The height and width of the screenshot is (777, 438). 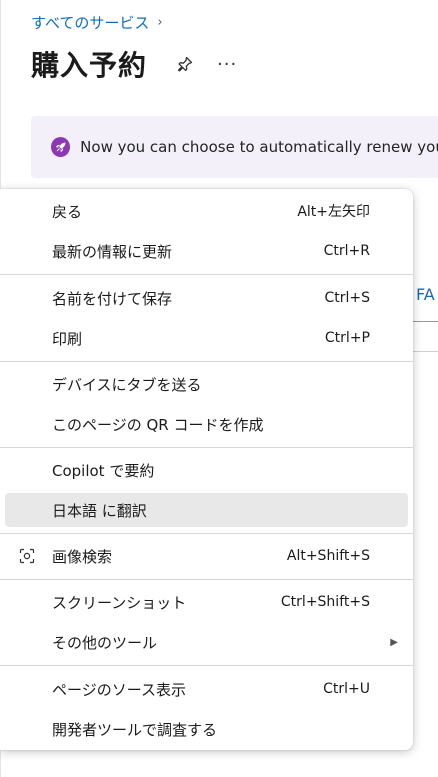 I want to click on menu-item-shortcut: Alt+Shift+S, so click(x=328, y=556).